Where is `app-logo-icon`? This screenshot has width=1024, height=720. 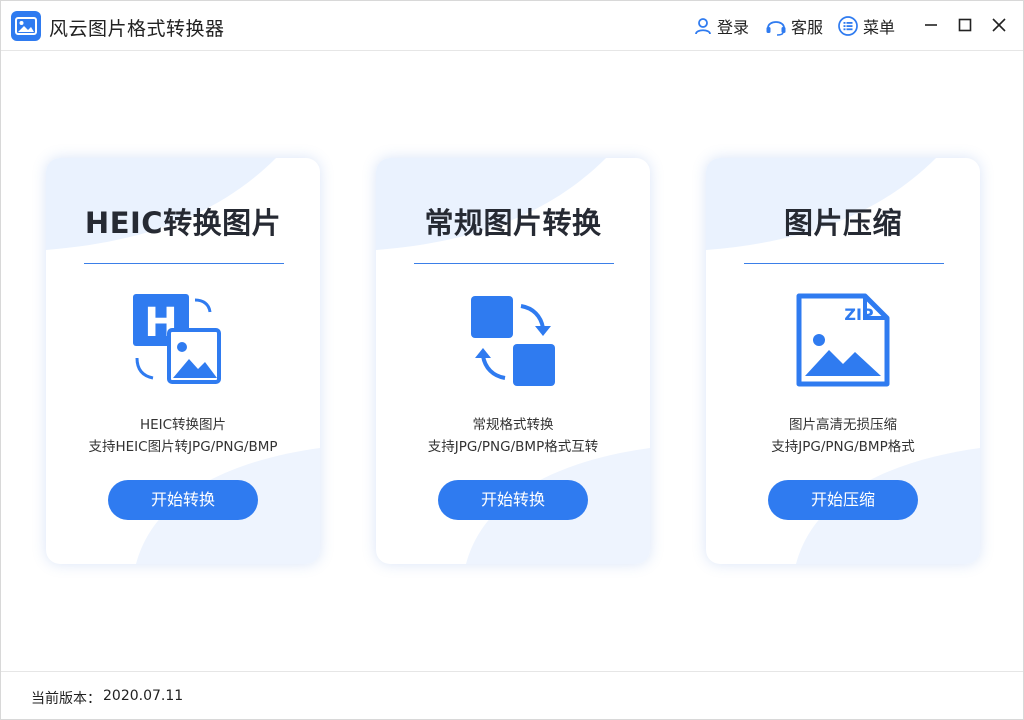
app-logo-icon is located at coordinates (26, 26).